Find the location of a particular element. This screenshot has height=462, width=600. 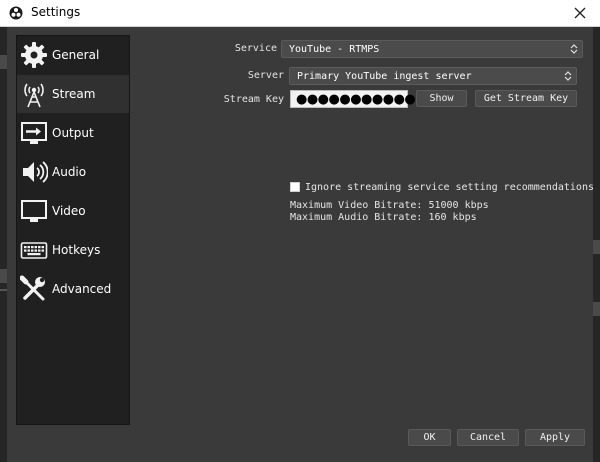

gear-icon is located at coordinates (34, 55).